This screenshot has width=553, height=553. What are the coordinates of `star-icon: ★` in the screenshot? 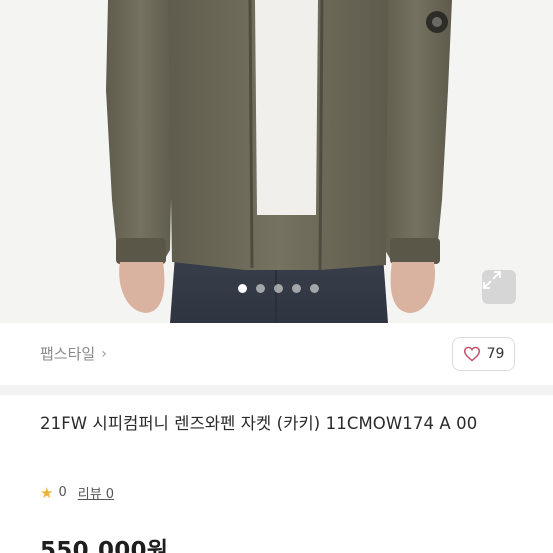 It's located at (47, 492).